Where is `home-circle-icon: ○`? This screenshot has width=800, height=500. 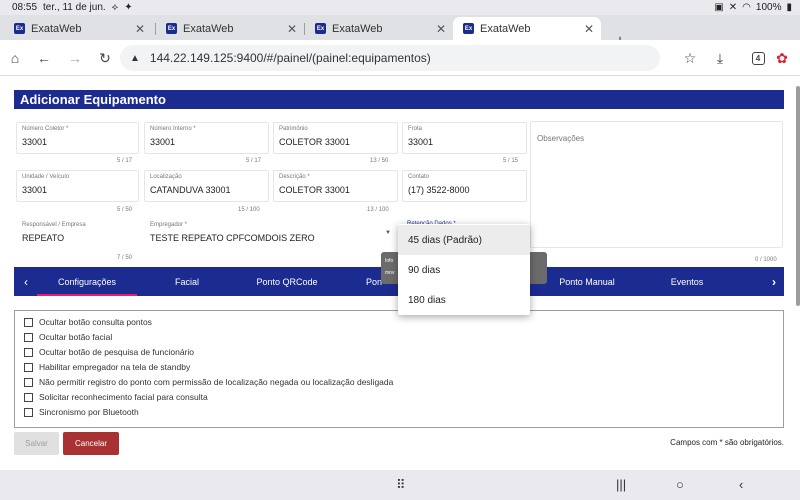 home-circle-icon: ○ is located at coordinates (680, 484).